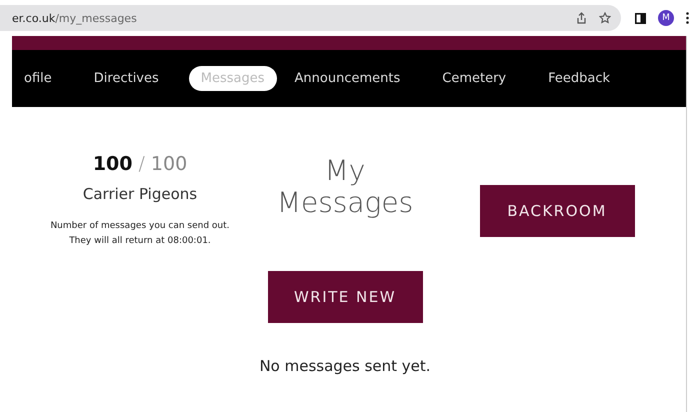  I want to click on share-icon, so click(581, 18).